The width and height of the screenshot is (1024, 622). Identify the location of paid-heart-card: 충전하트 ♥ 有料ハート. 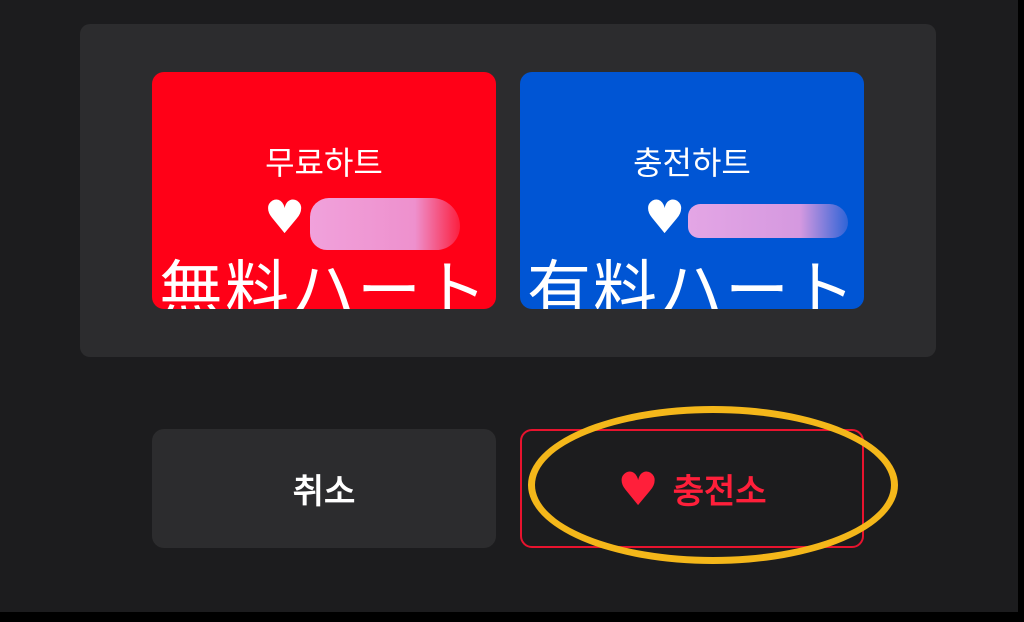
(692, 190).